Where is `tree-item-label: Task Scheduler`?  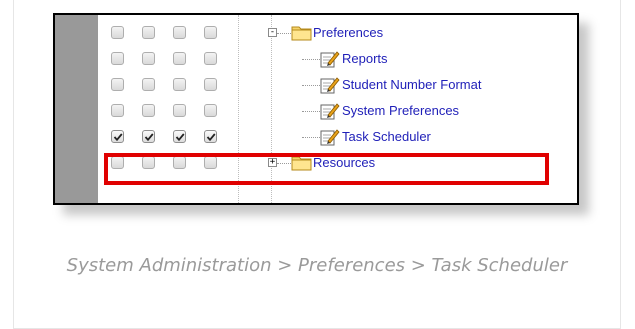
tree-item-label: Task Scheduler is located at coordinates (386, 136).